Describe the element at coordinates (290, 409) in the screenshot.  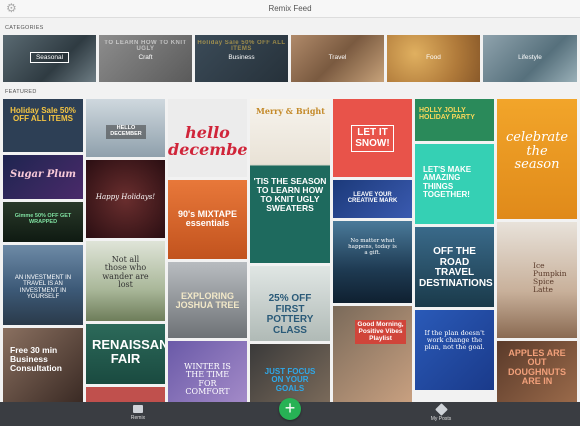
I see `add-button: +` at that location.